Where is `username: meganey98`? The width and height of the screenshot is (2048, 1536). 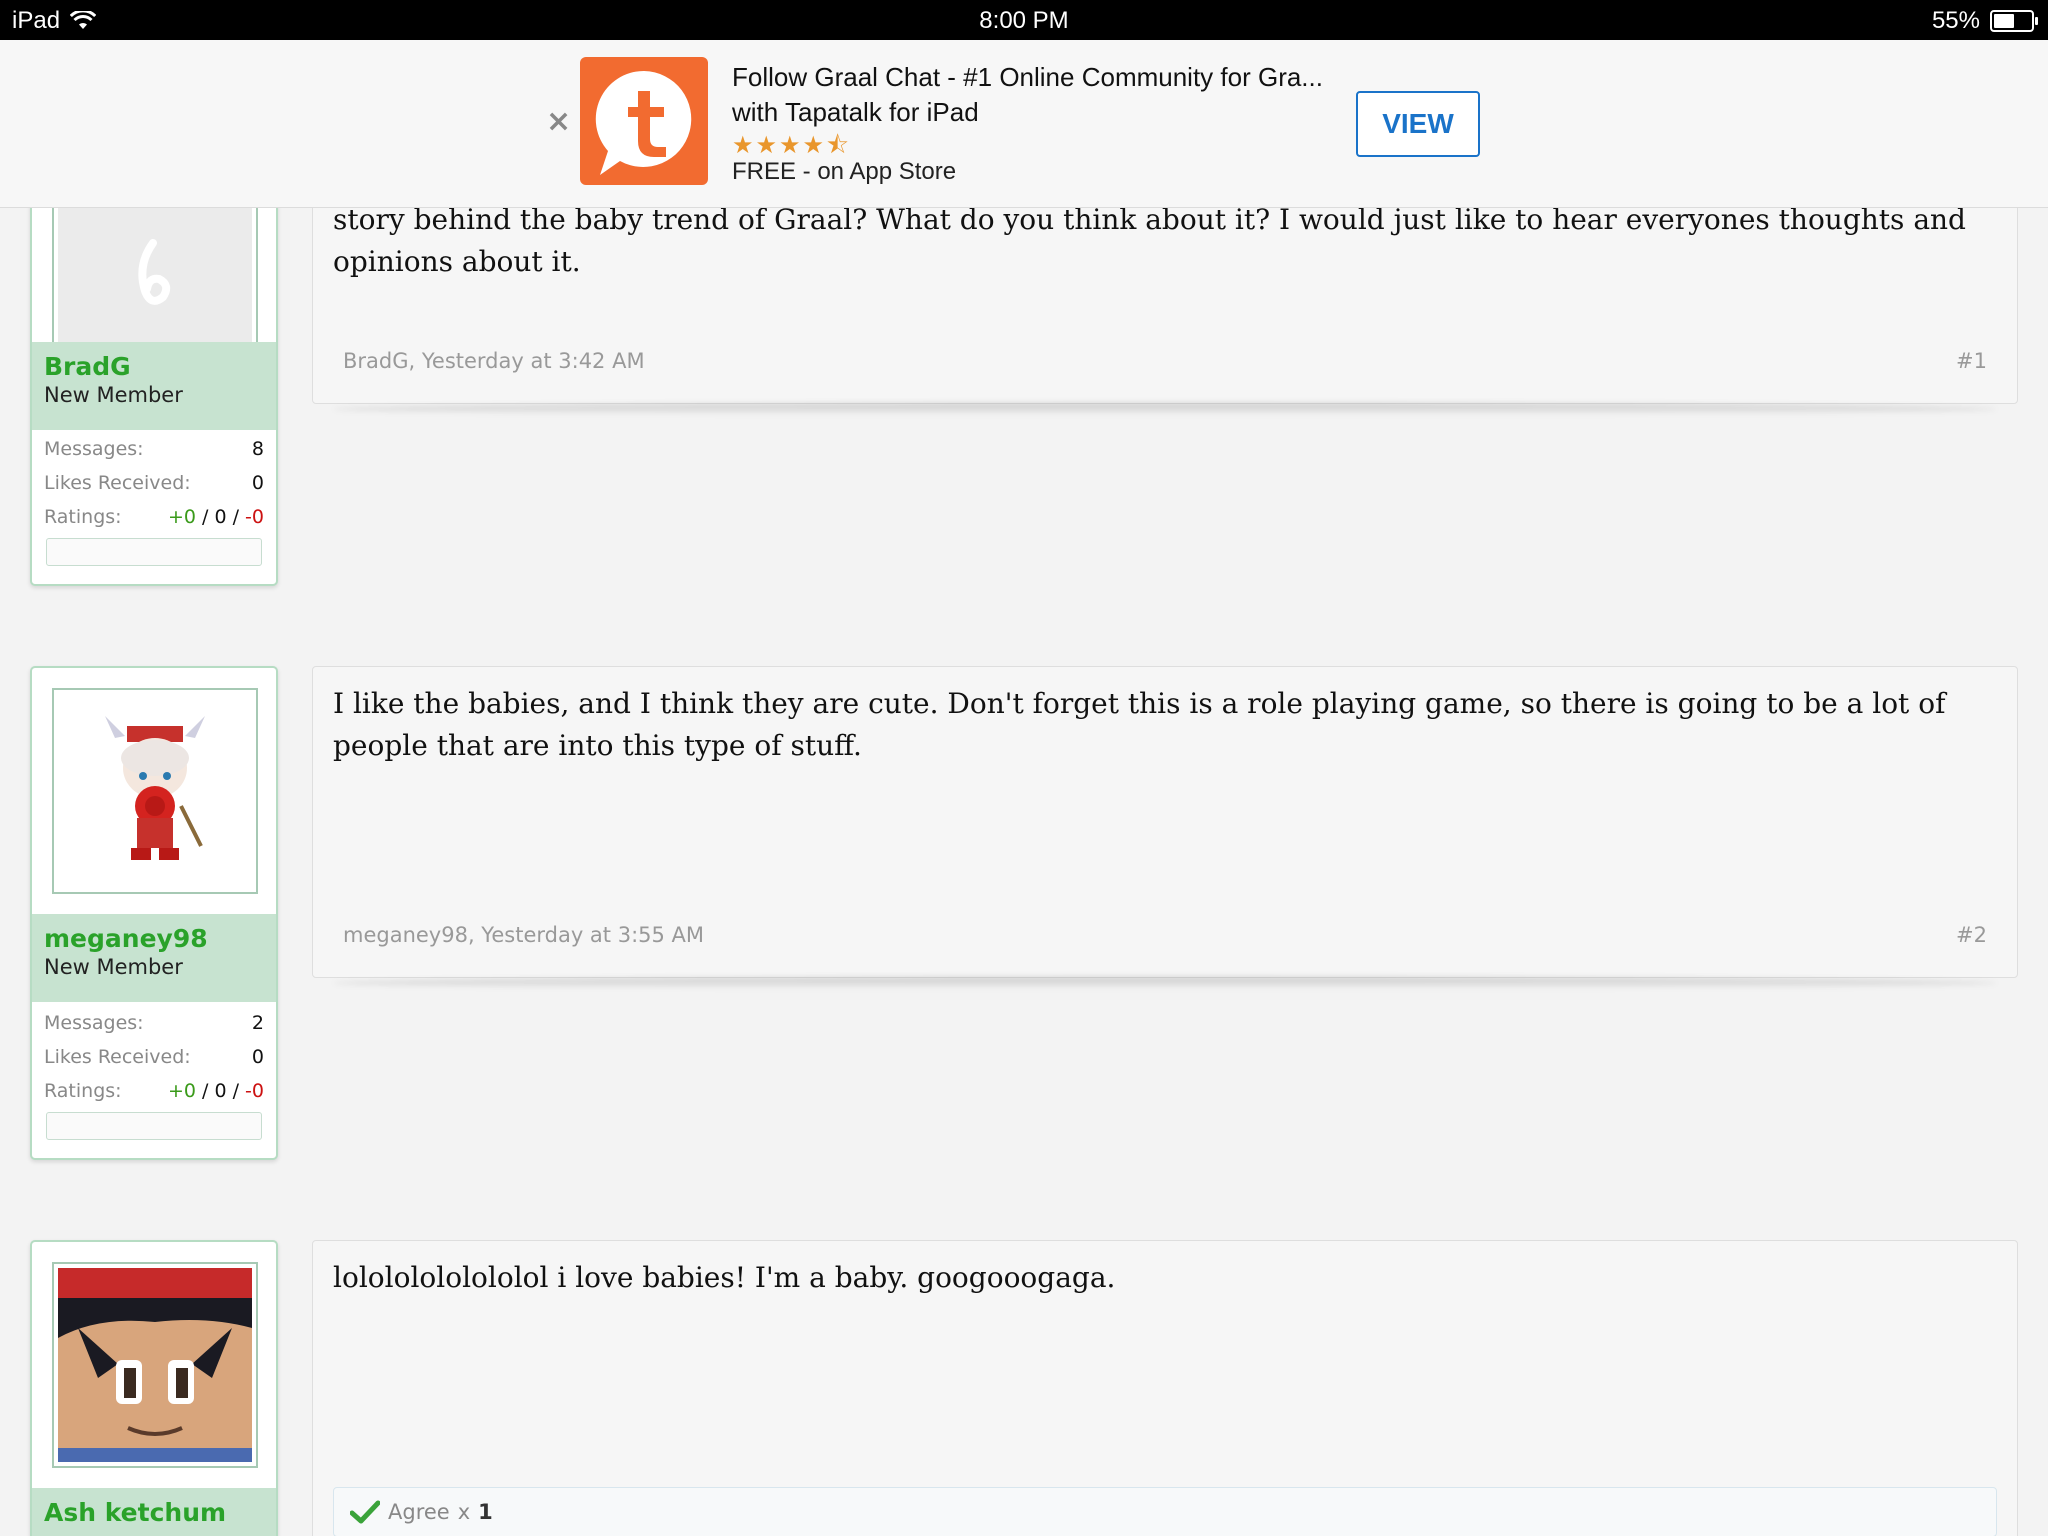 username: meganey98 is located at coordinates (154, 938).